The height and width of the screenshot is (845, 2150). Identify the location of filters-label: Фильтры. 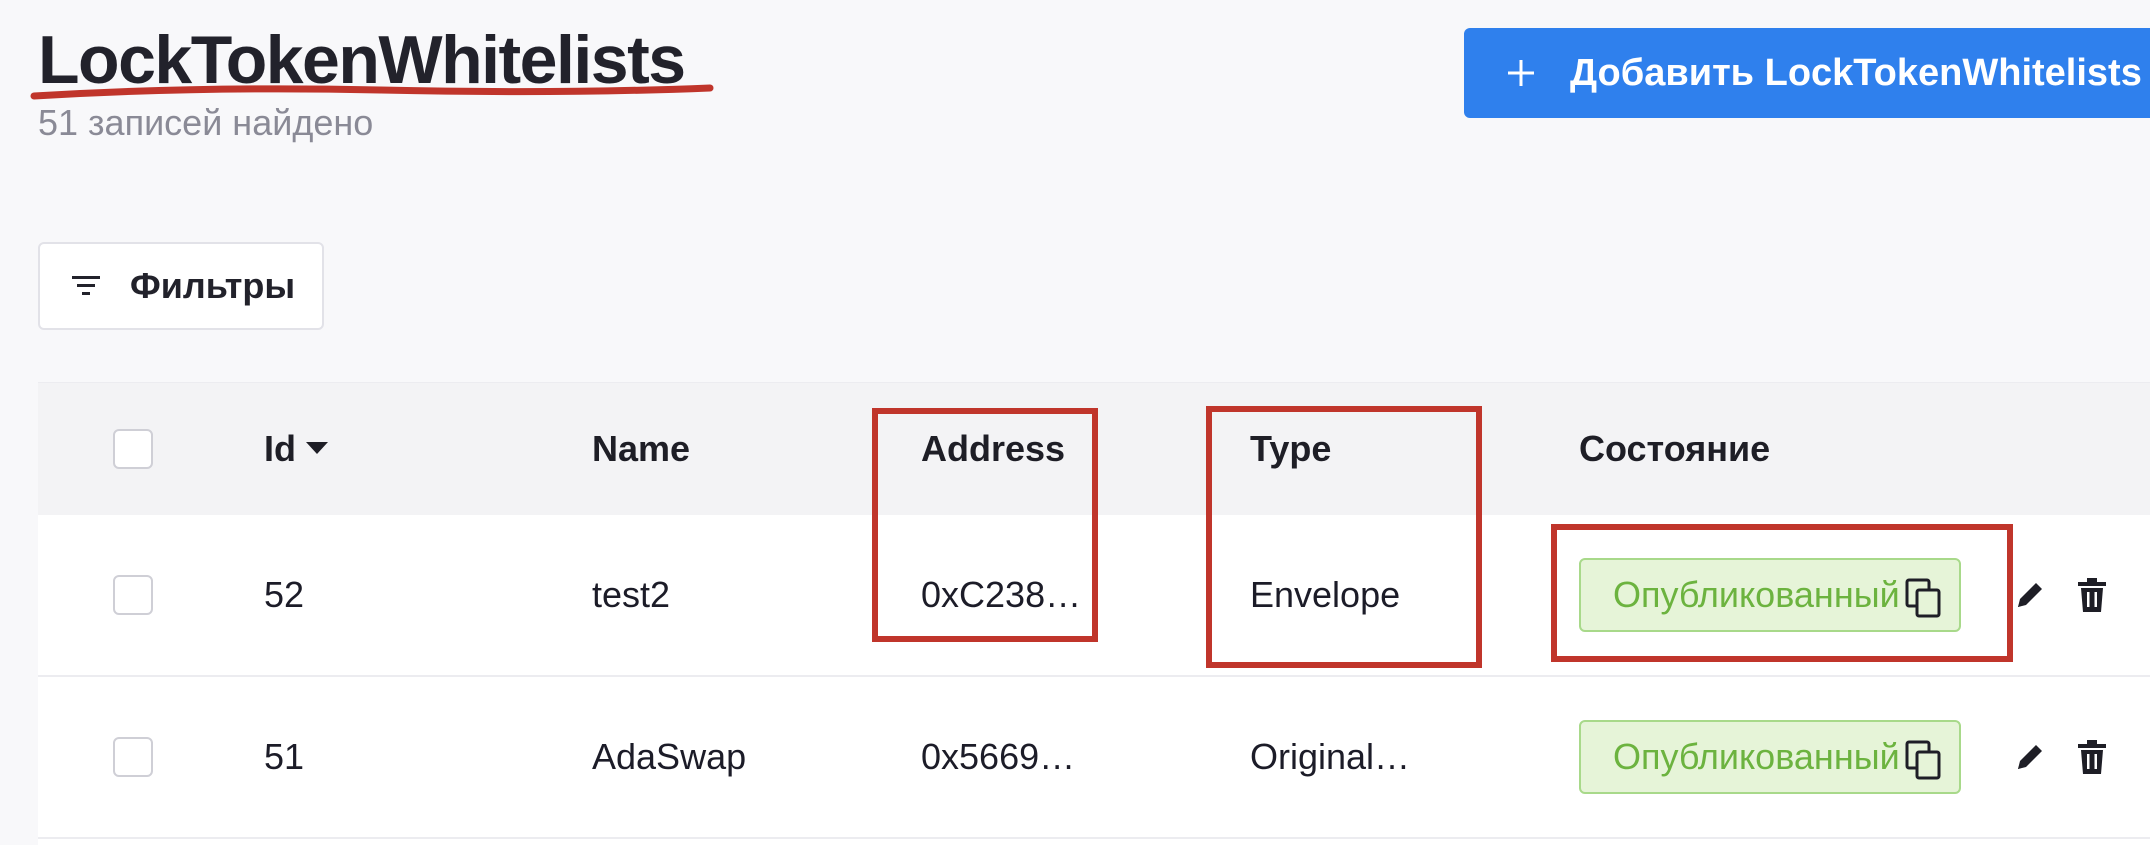
(213, 285).